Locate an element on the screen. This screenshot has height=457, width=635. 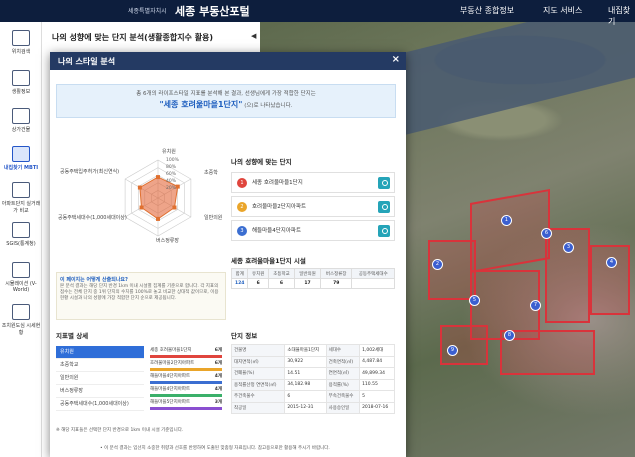
map-pin: 7 is located at coordinates (535, 305).